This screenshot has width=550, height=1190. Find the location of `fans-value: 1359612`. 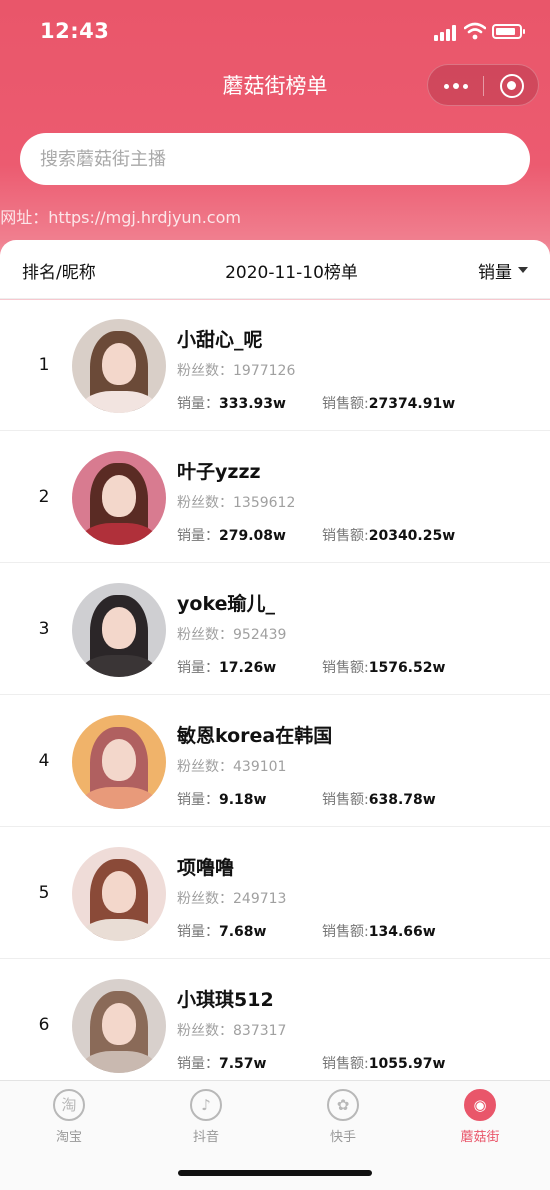

fans-value: 1359612 is located at coordinates (264, 503).